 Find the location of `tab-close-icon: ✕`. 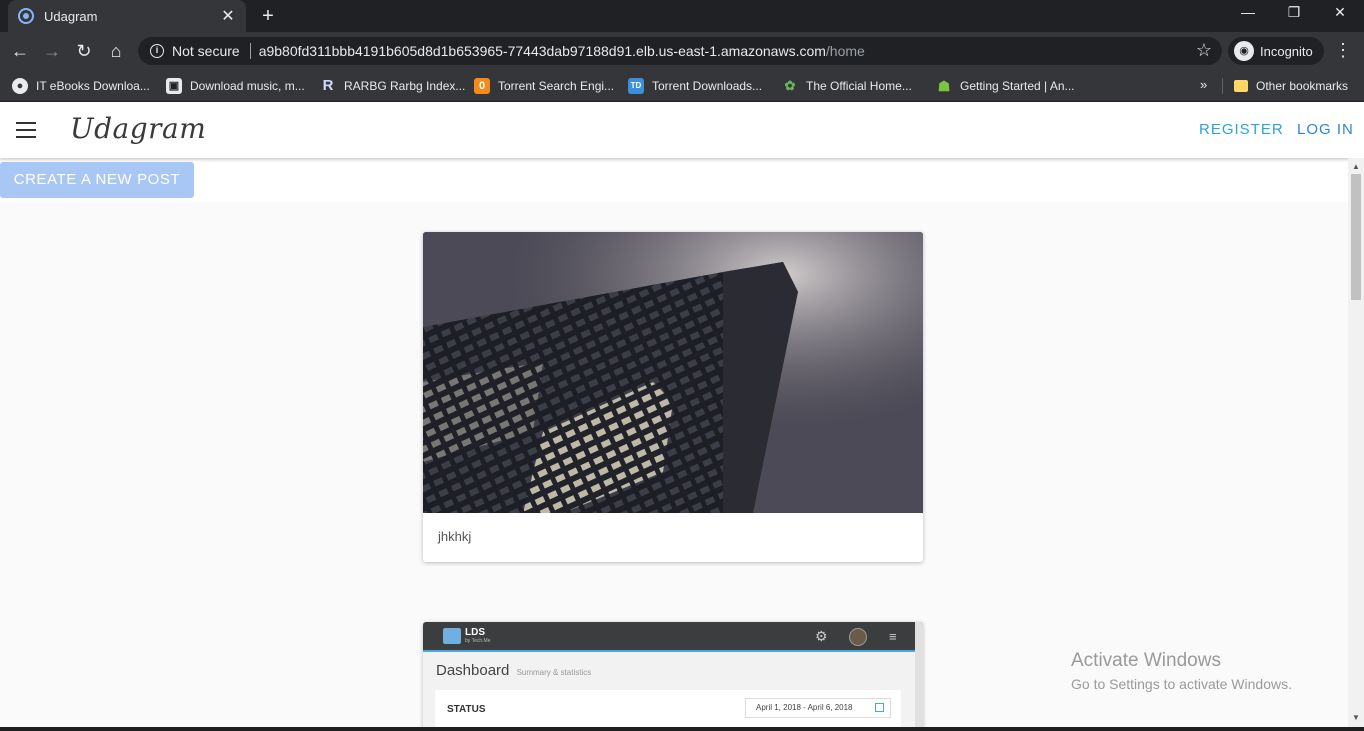

tab-close-icon: ✕ is located at coordinates (228, 16).